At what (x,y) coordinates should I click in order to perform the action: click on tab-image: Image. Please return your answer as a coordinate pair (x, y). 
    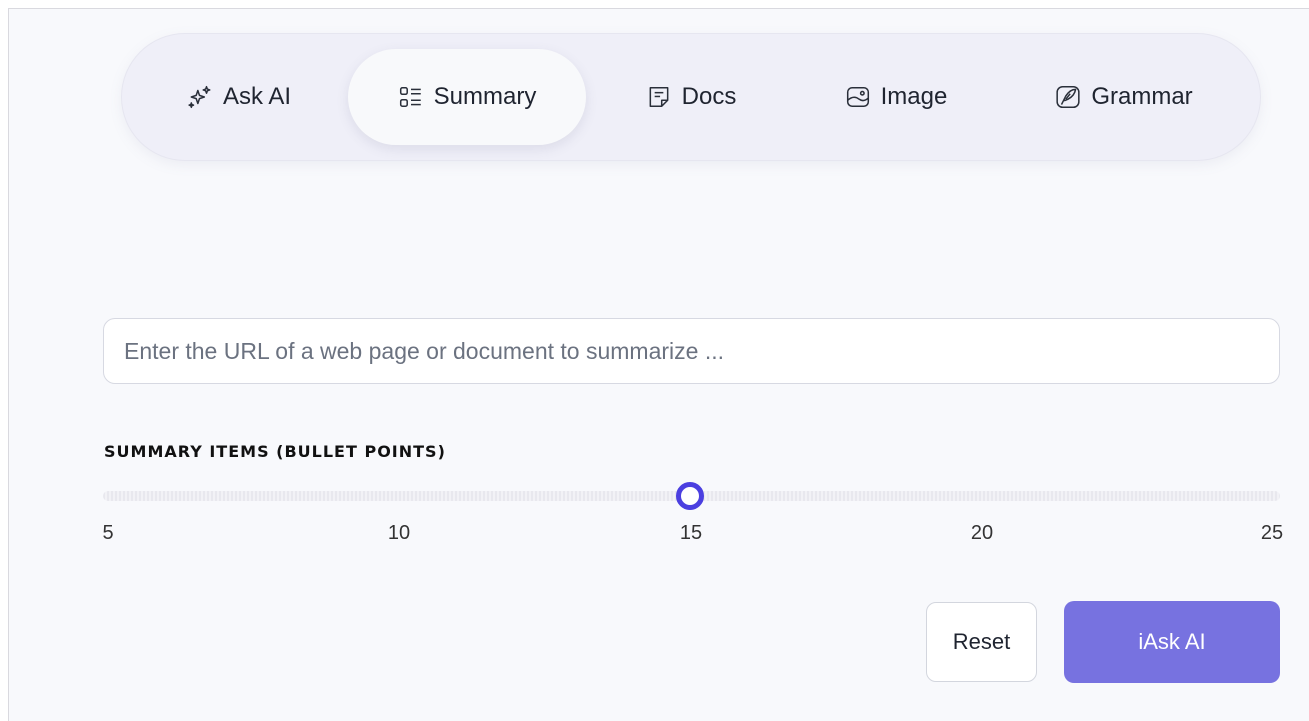
    Looking at the image, I should click on (896, 97).